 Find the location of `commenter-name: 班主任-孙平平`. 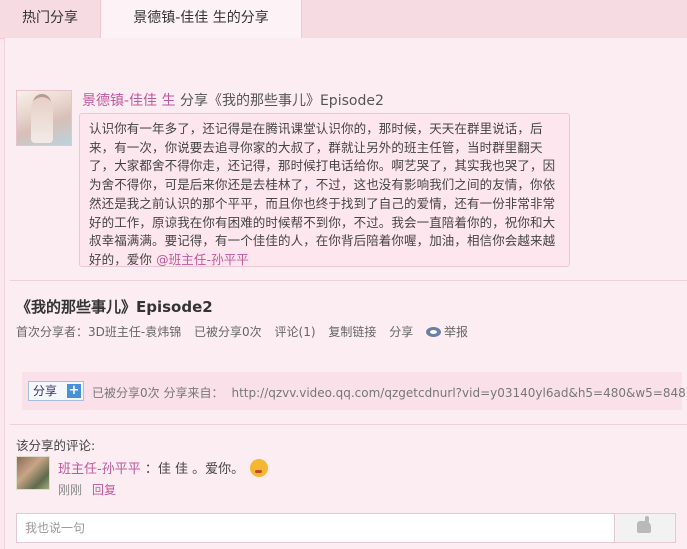

commenter-name: 班主任-孙平平 is located at coordinates (99, 469).